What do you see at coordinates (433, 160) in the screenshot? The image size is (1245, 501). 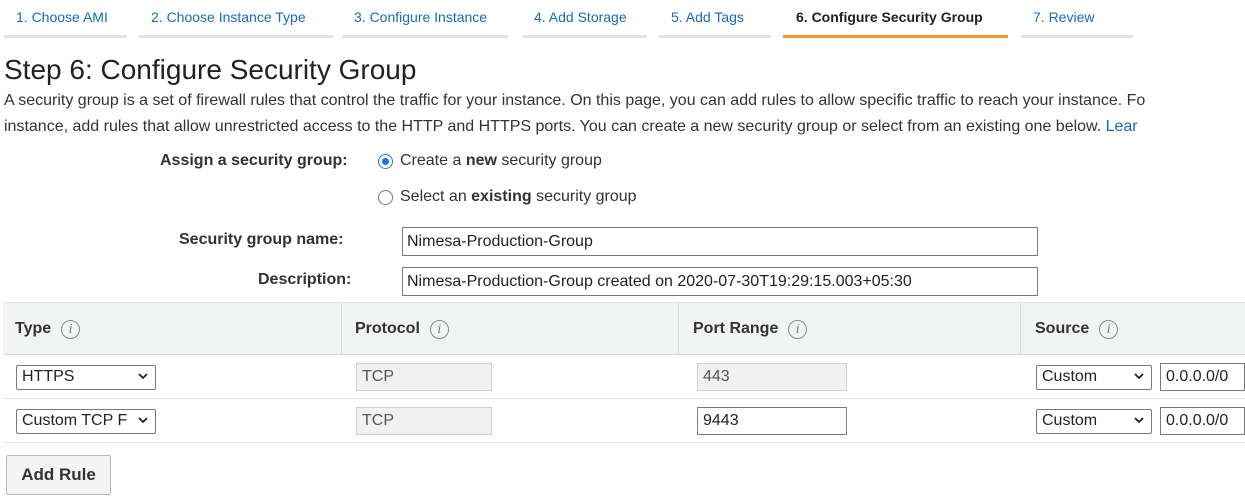 I see `radio-label-text: Create a` at bounding box center [433, 160].